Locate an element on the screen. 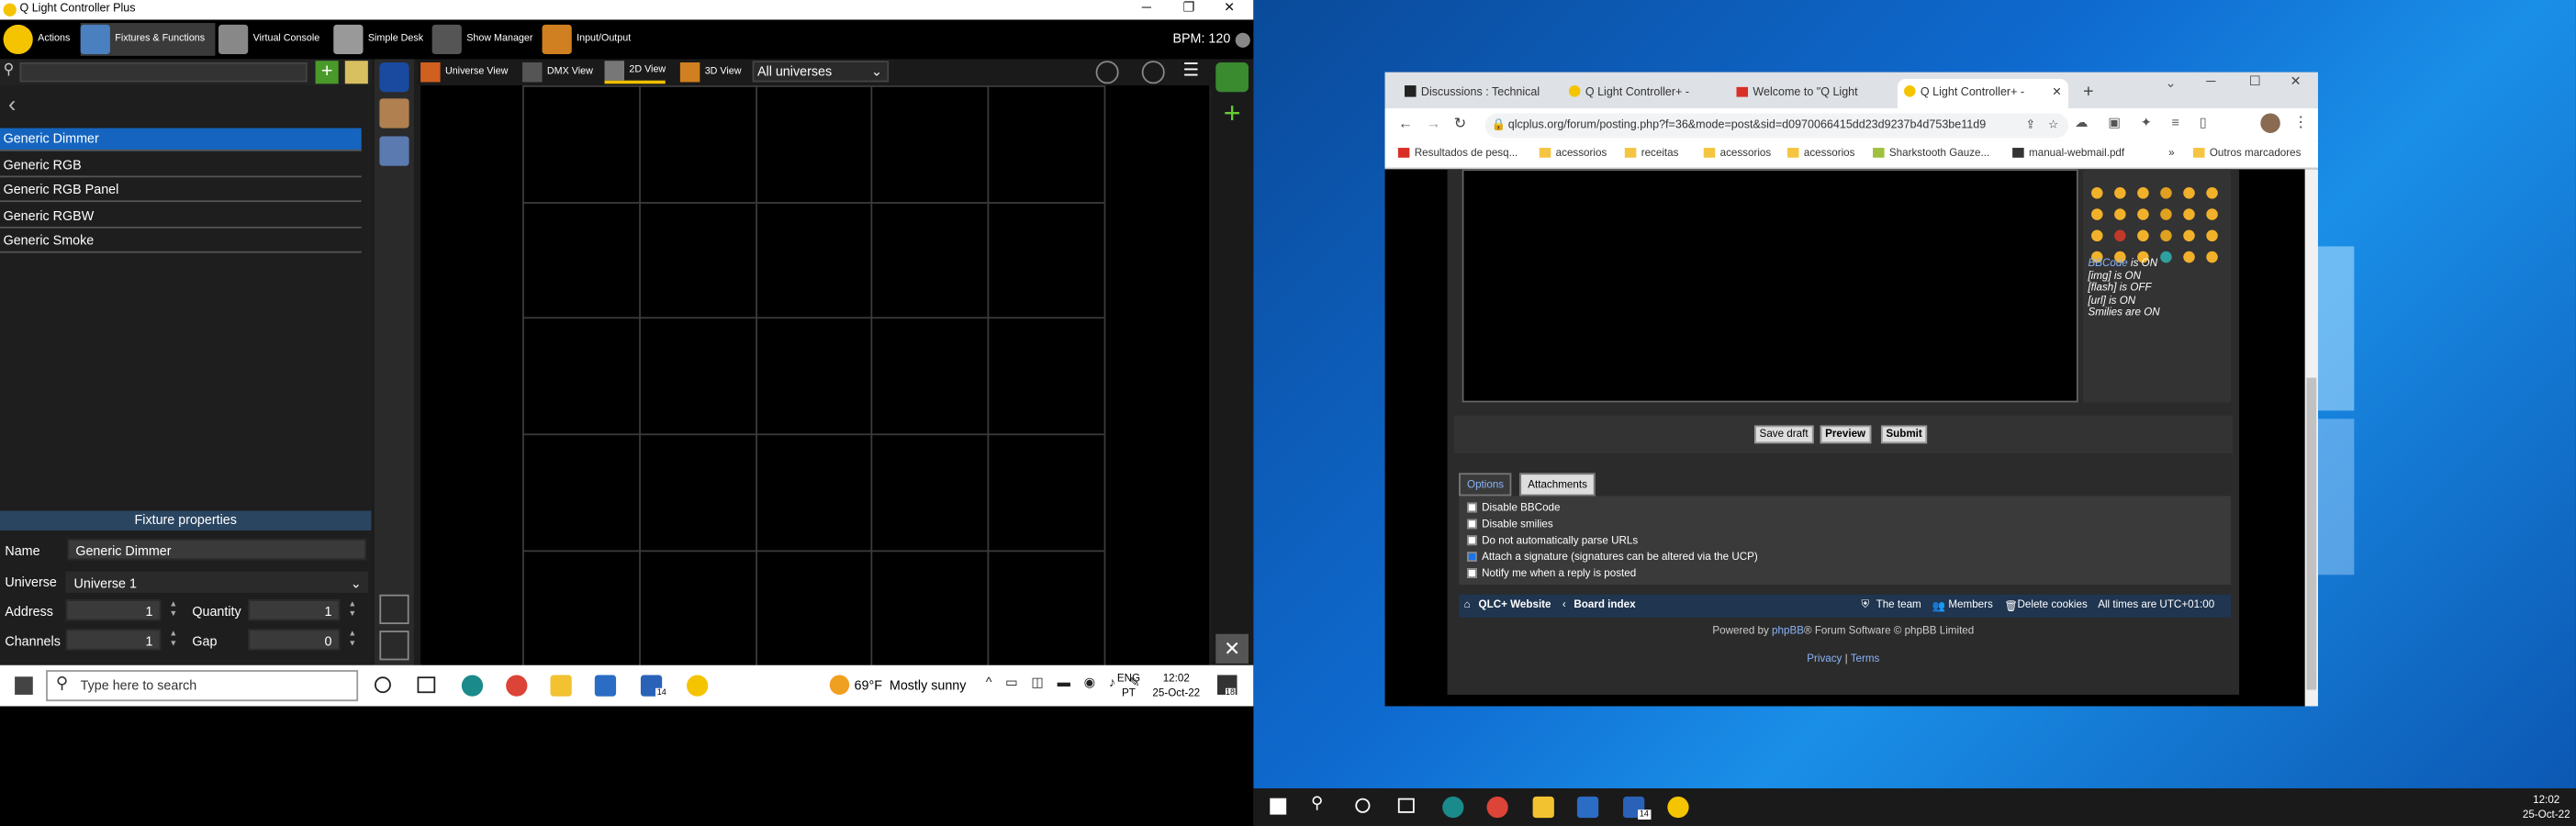  tab-options: Options is located at coordinates (1486, 485).